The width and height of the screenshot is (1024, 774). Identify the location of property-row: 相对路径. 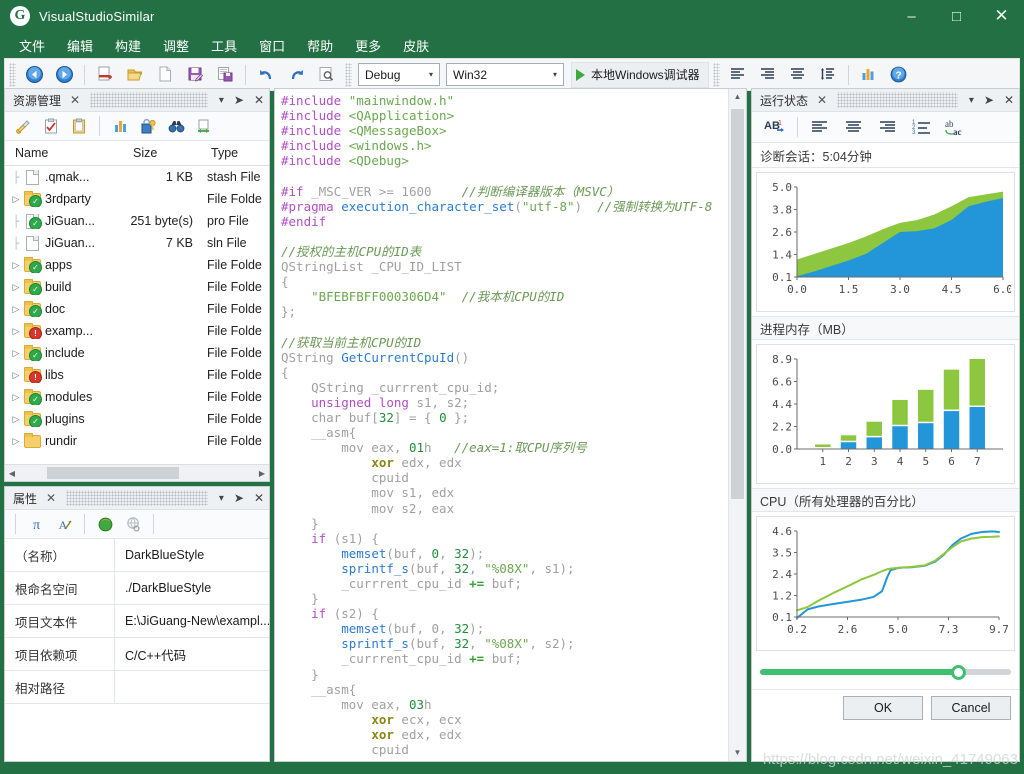
(137, 687).